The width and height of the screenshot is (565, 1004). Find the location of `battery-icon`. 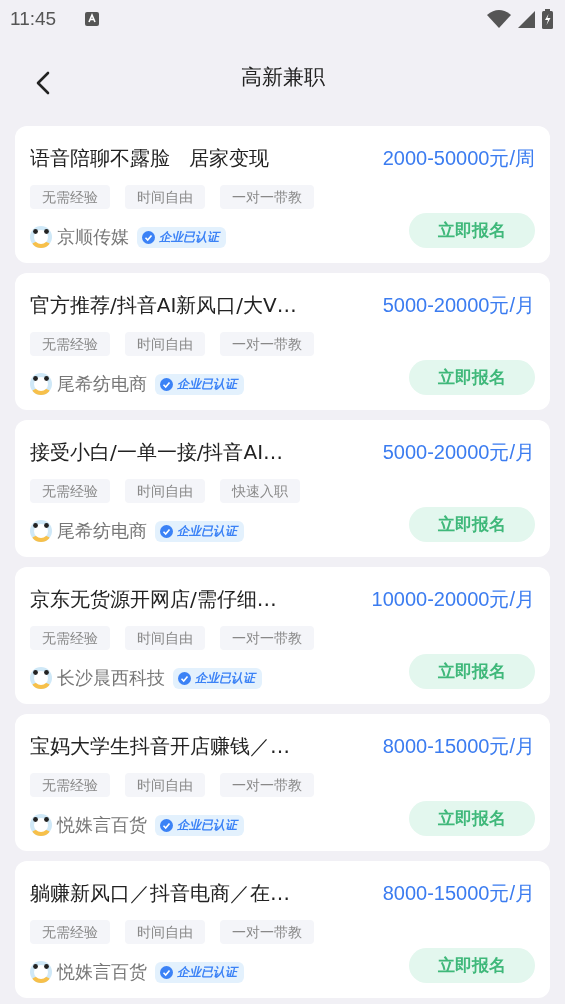

battery-icon is located at coordinates (547, 19).